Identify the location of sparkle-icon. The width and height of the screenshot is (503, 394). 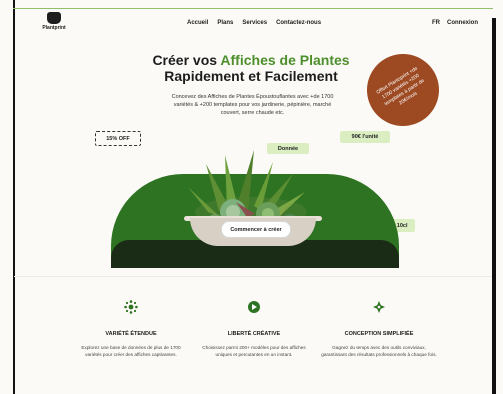
(131, 307).